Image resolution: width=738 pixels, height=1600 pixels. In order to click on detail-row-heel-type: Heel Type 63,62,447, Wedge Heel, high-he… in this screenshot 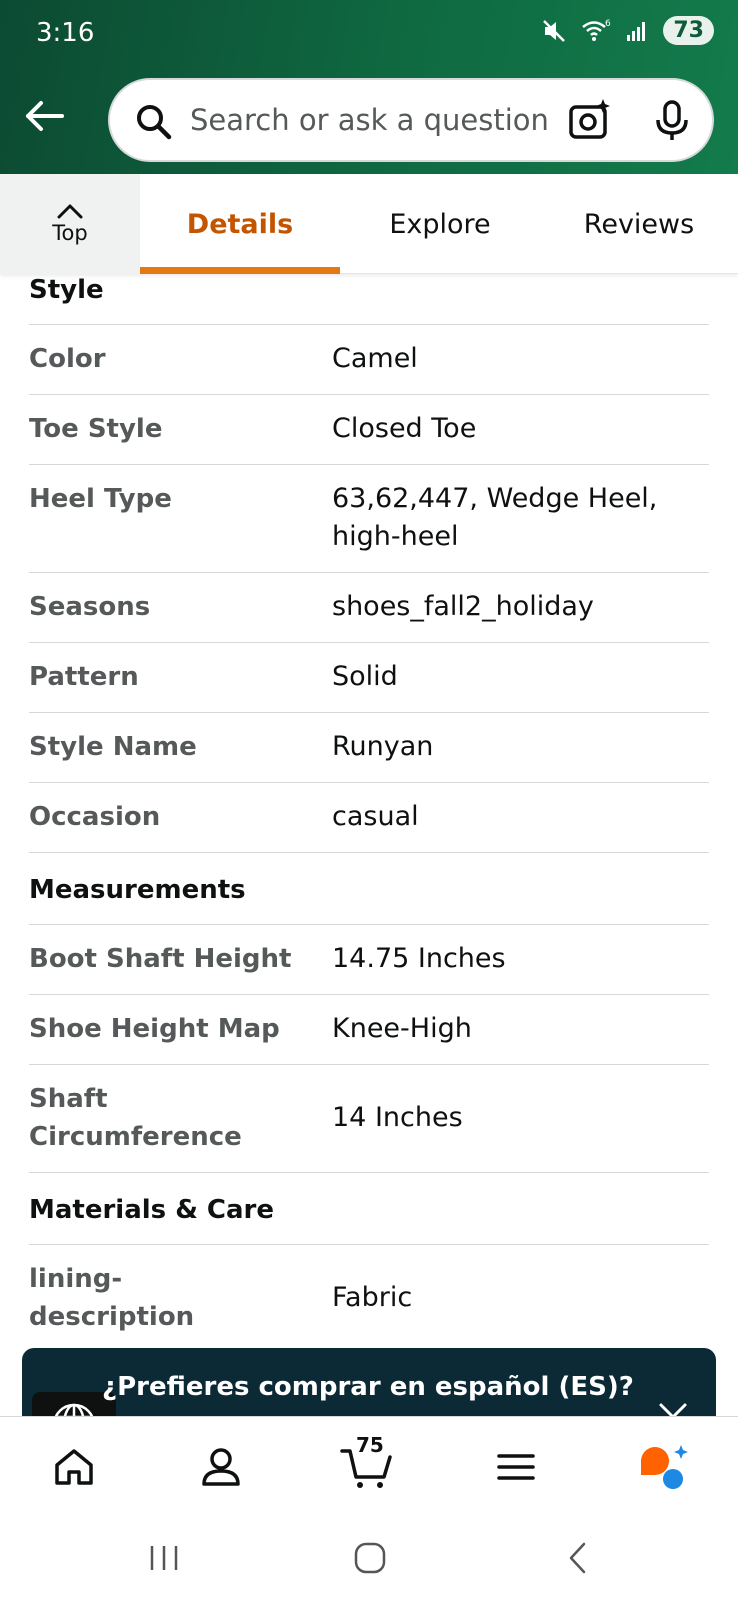, I will do `click(369, 518)`.